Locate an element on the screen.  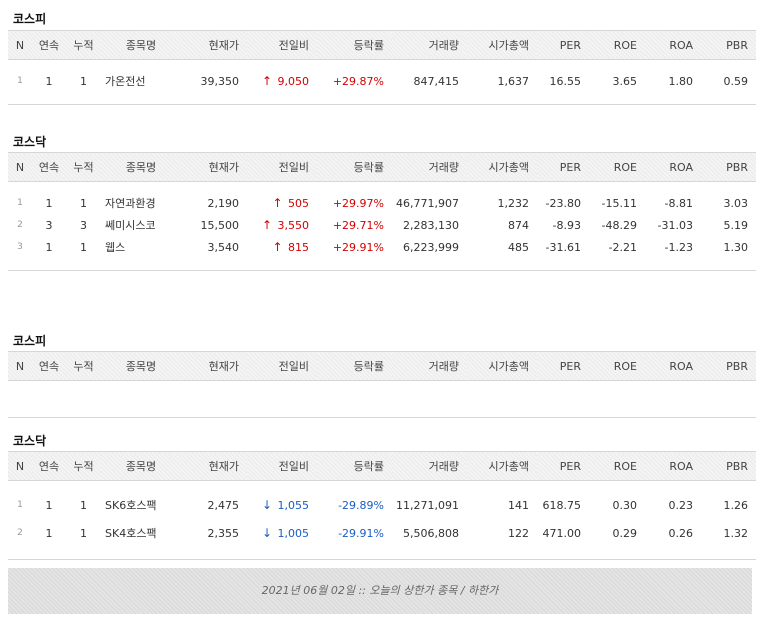
section-title-kospi-upper: 코스피 is located at coordinates (30, 19).